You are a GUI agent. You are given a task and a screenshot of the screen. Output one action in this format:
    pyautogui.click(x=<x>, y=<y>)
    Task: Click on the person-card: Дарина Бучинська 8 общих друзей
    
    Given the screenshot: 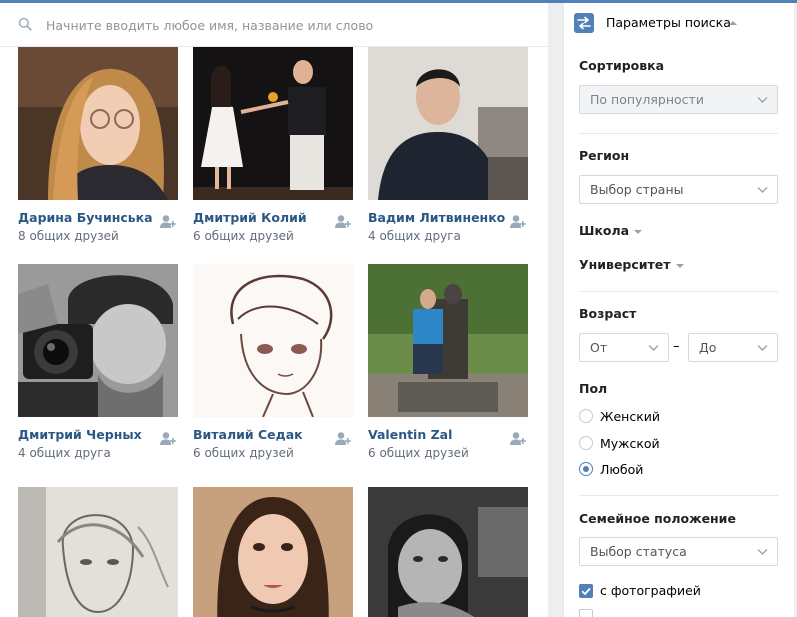 What is the action you would take?
    pyautogui.click(x=98, y=145)
    